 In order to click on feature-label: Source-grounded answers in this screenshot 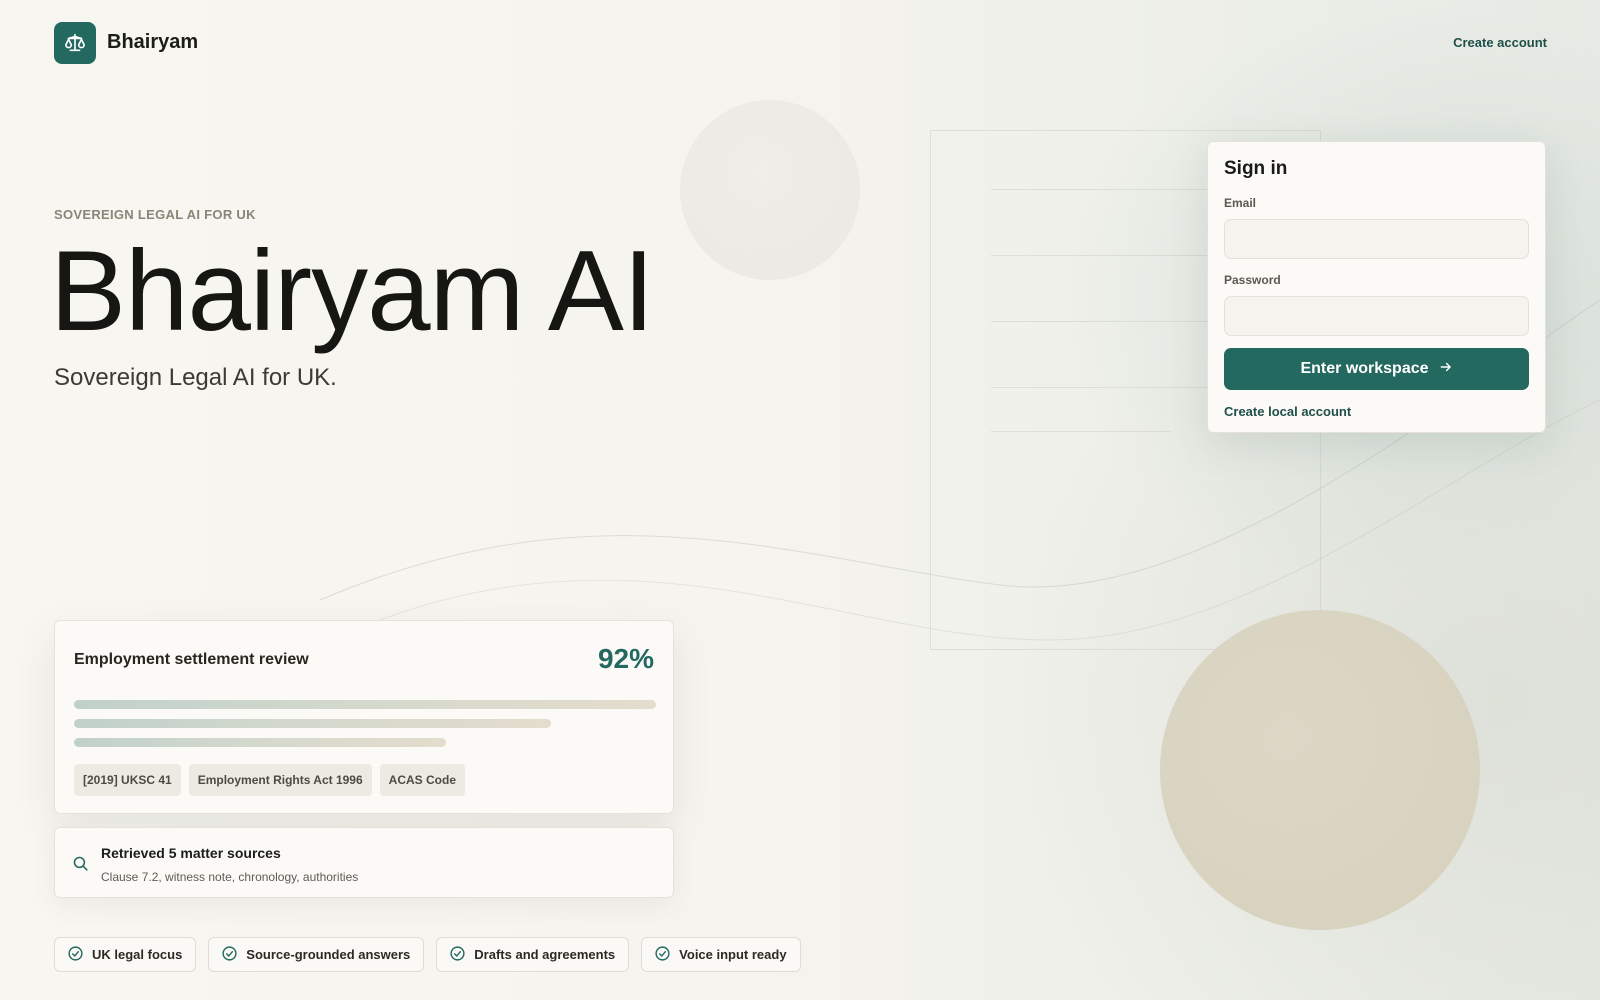, I will do `click(328, 954)`.